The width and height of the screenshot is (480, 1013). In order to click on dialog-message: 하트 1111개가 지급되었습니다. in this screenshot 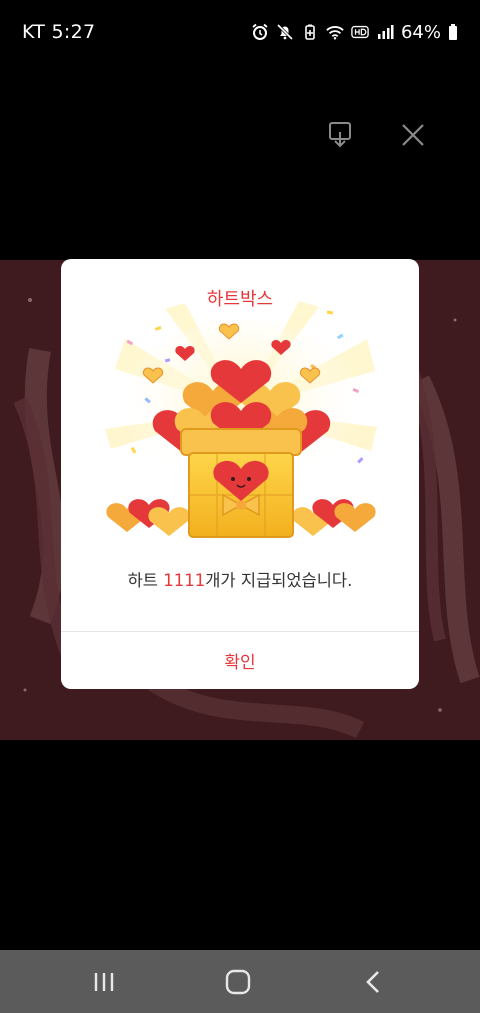, I will do `click(240, 579)`.